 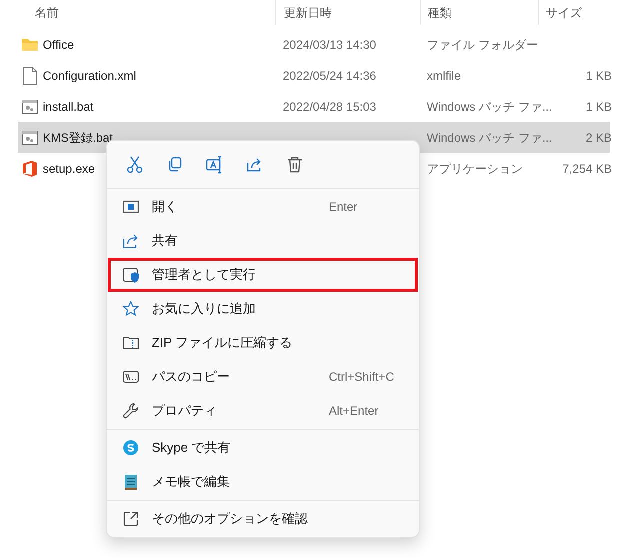 What do you see at coordinates (329, 107) in the screenshot?
I see `modified-date: 2022/04/28 15:03` at bounding box center [329, 107].